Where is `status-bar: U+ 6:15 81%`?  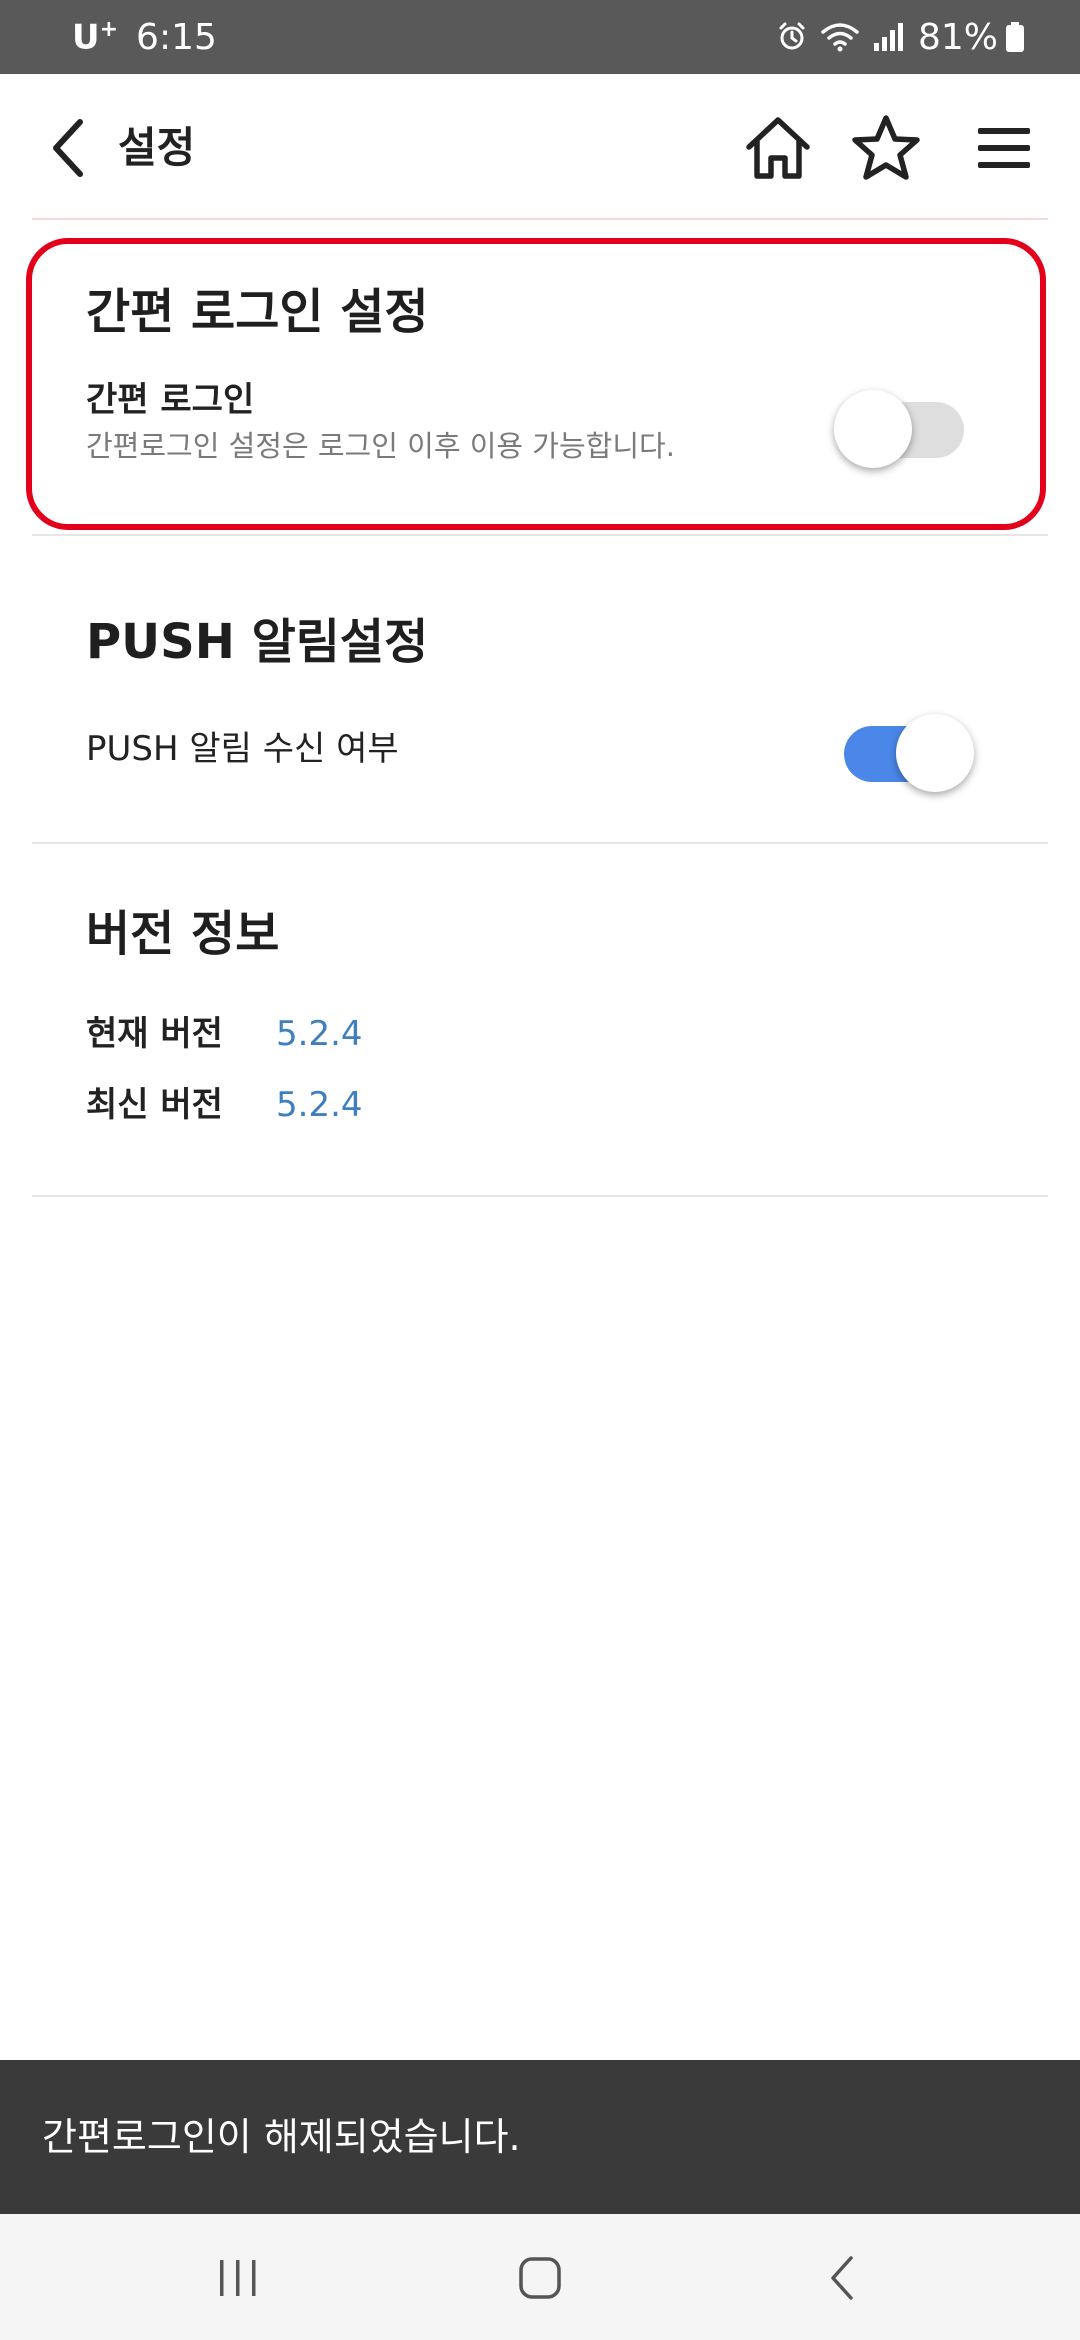
status-bar: U+ 6:15 81% is located at coordinates (540, 37).